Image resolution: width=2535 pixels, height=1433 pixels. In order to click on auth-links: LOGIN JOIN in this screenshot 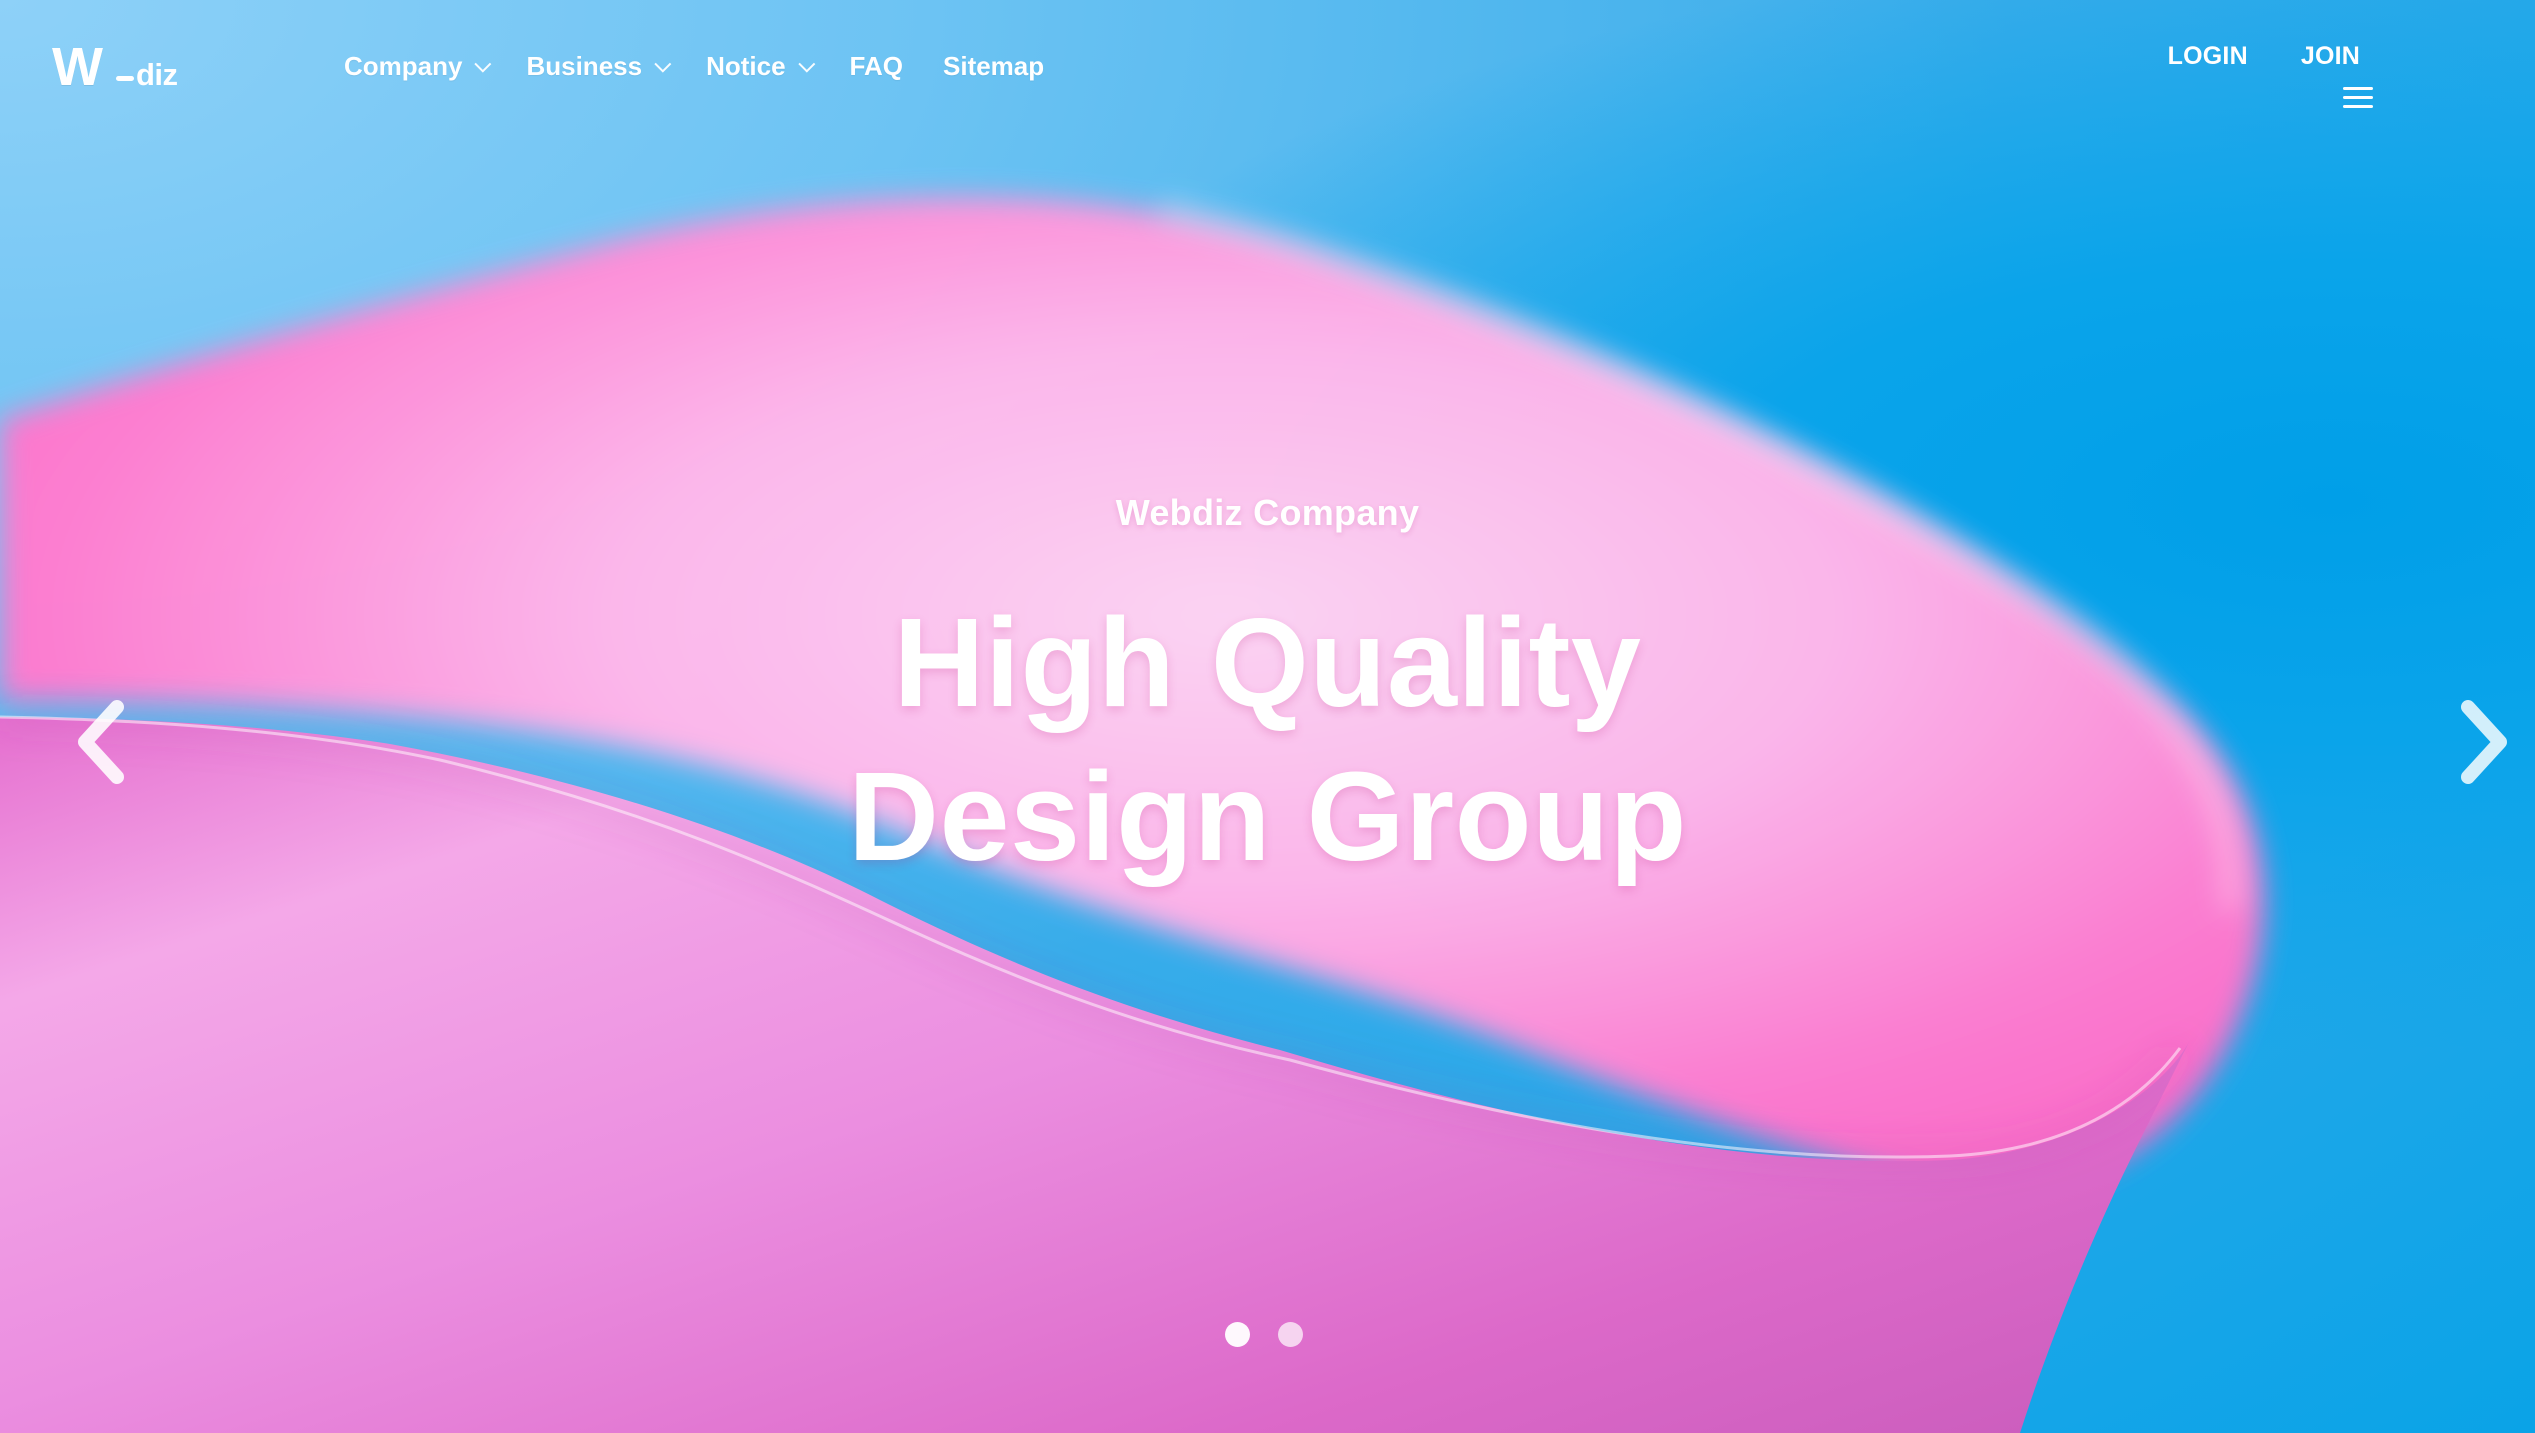, I will do `click(2270, 75)`.